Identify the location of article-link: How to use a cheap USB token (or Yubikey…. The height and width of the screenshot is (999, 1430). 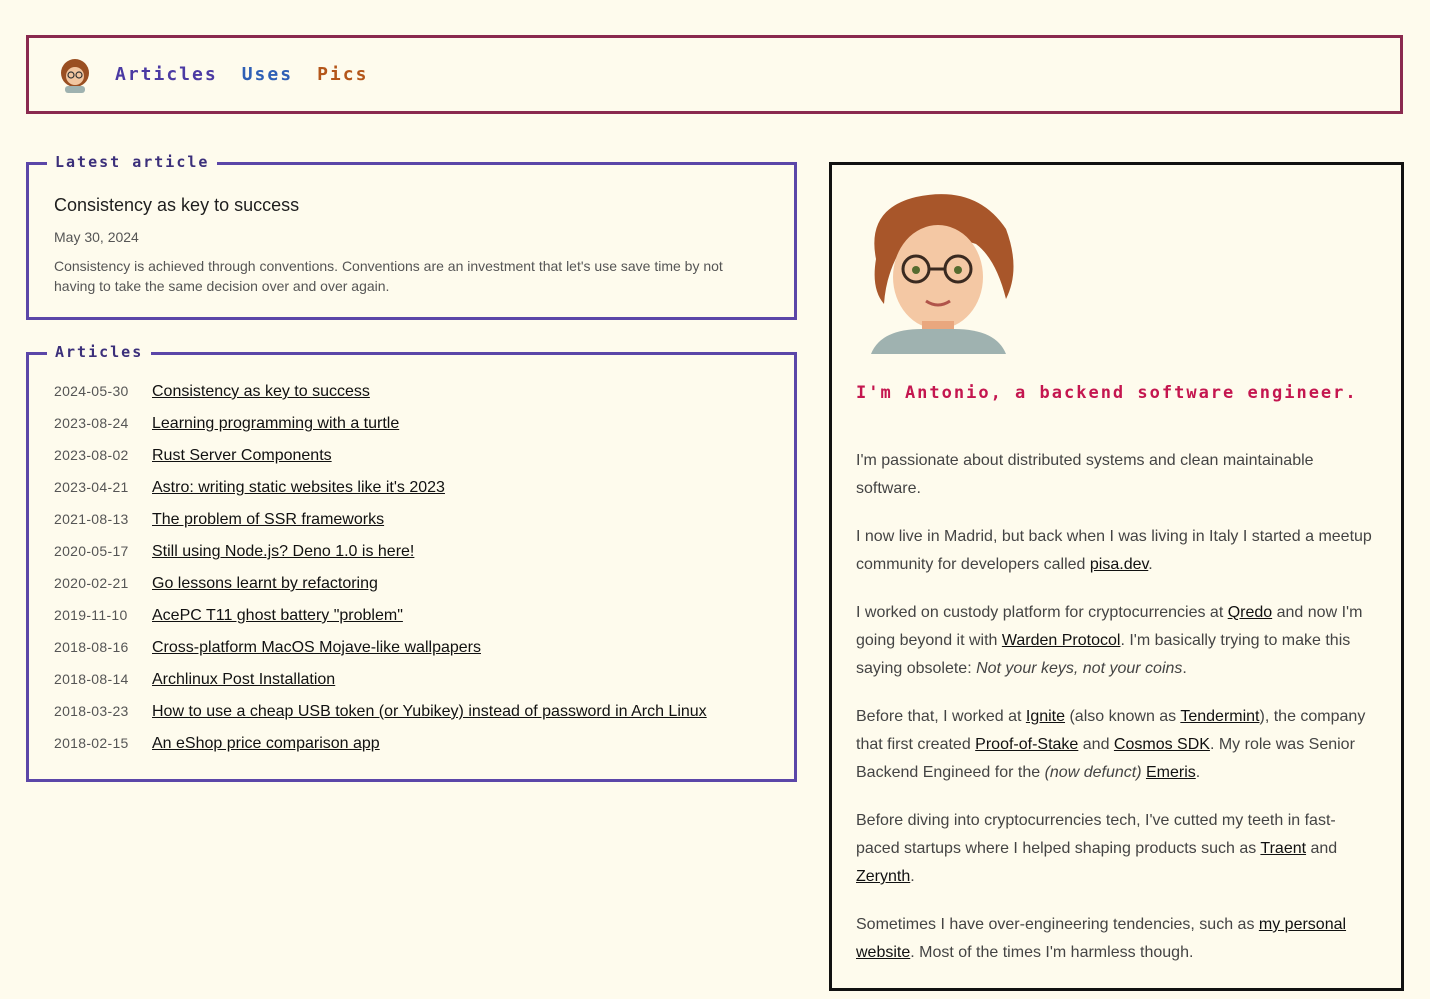
(429, 712).